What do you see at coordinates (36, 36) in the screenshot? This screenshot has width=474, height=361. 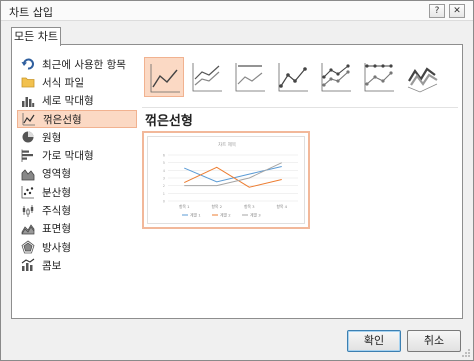 I see `tab-all-charts: 모든 차트` at bounding box center [36, 36].